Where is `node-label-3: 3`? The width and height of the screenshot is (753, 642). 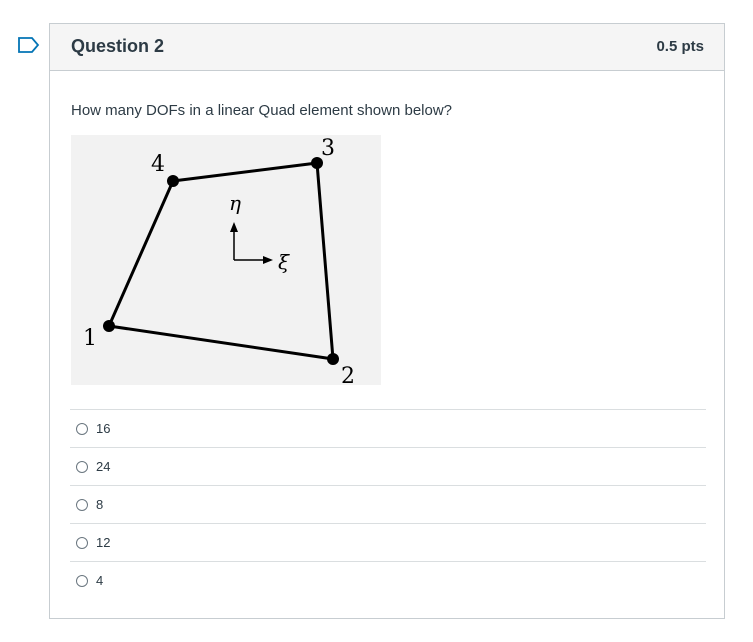 node-label-3: 3 is located at coordinates (328, 148).